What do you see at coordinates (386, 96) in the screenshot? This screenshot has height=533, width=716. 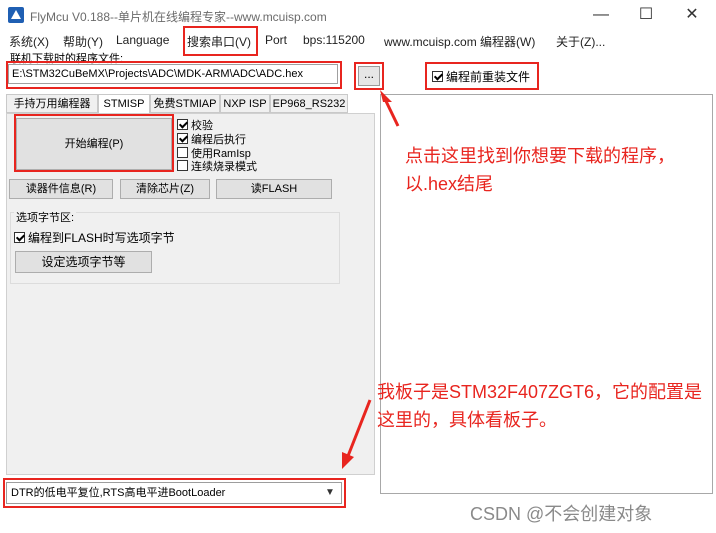 I see `arrow-head-browse` at bounding box center [386, 96].